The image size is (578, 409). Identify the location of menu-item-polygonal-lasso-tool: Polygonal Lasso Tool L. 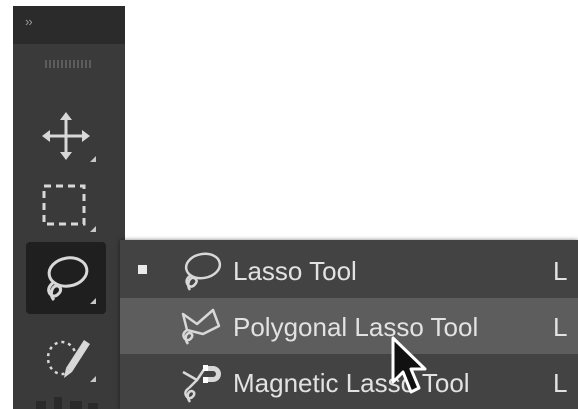
(349, 326).